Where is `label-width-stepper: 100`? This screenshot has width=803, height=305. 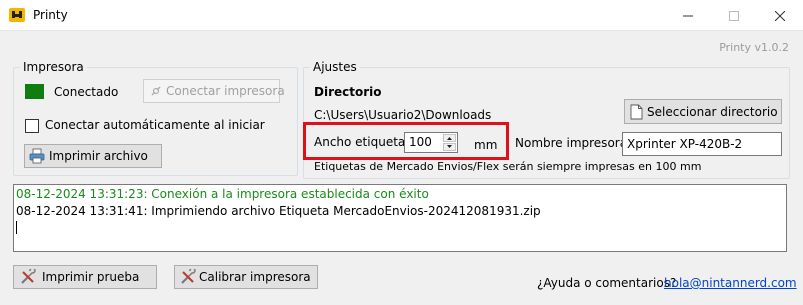
label-width-stepper: 100 is located at coordinates (431, 142).